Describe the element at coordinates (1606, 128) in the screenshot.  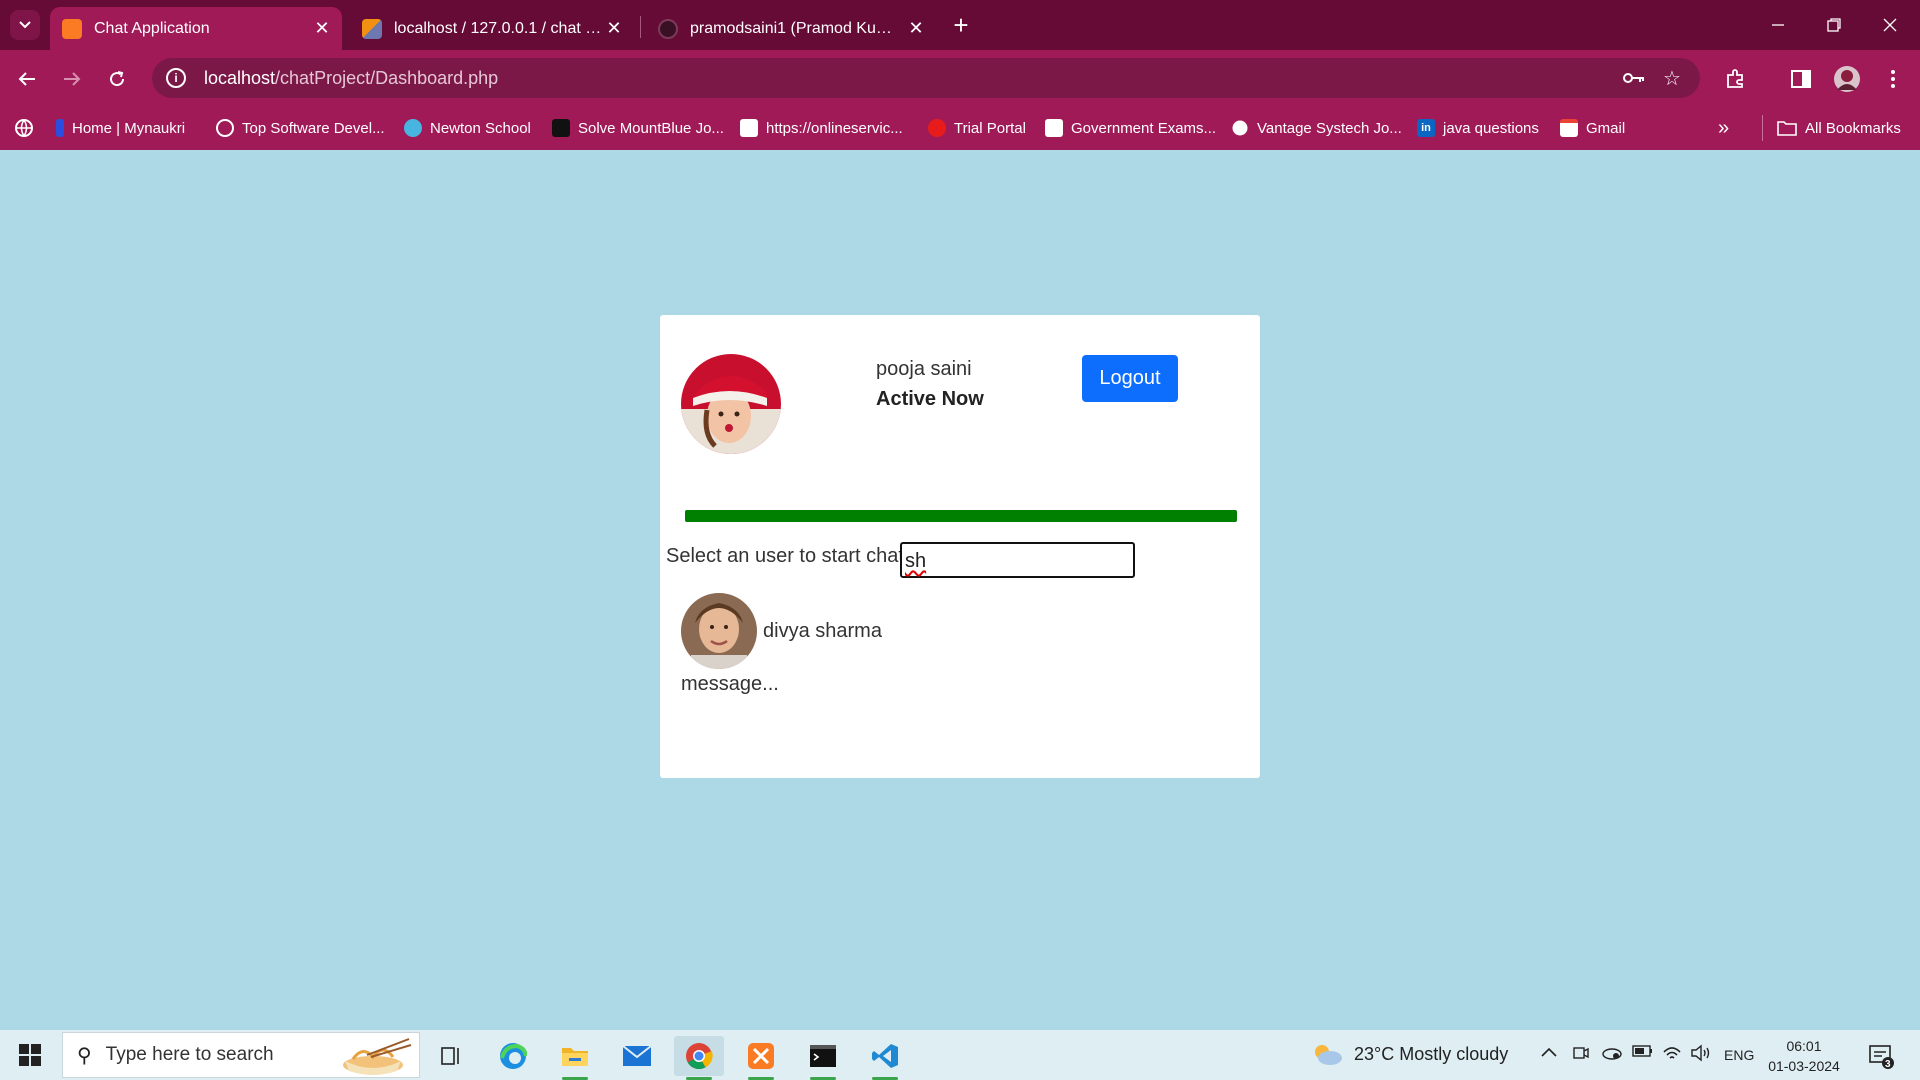
I see `bookmark-label: Gmail` at that location.